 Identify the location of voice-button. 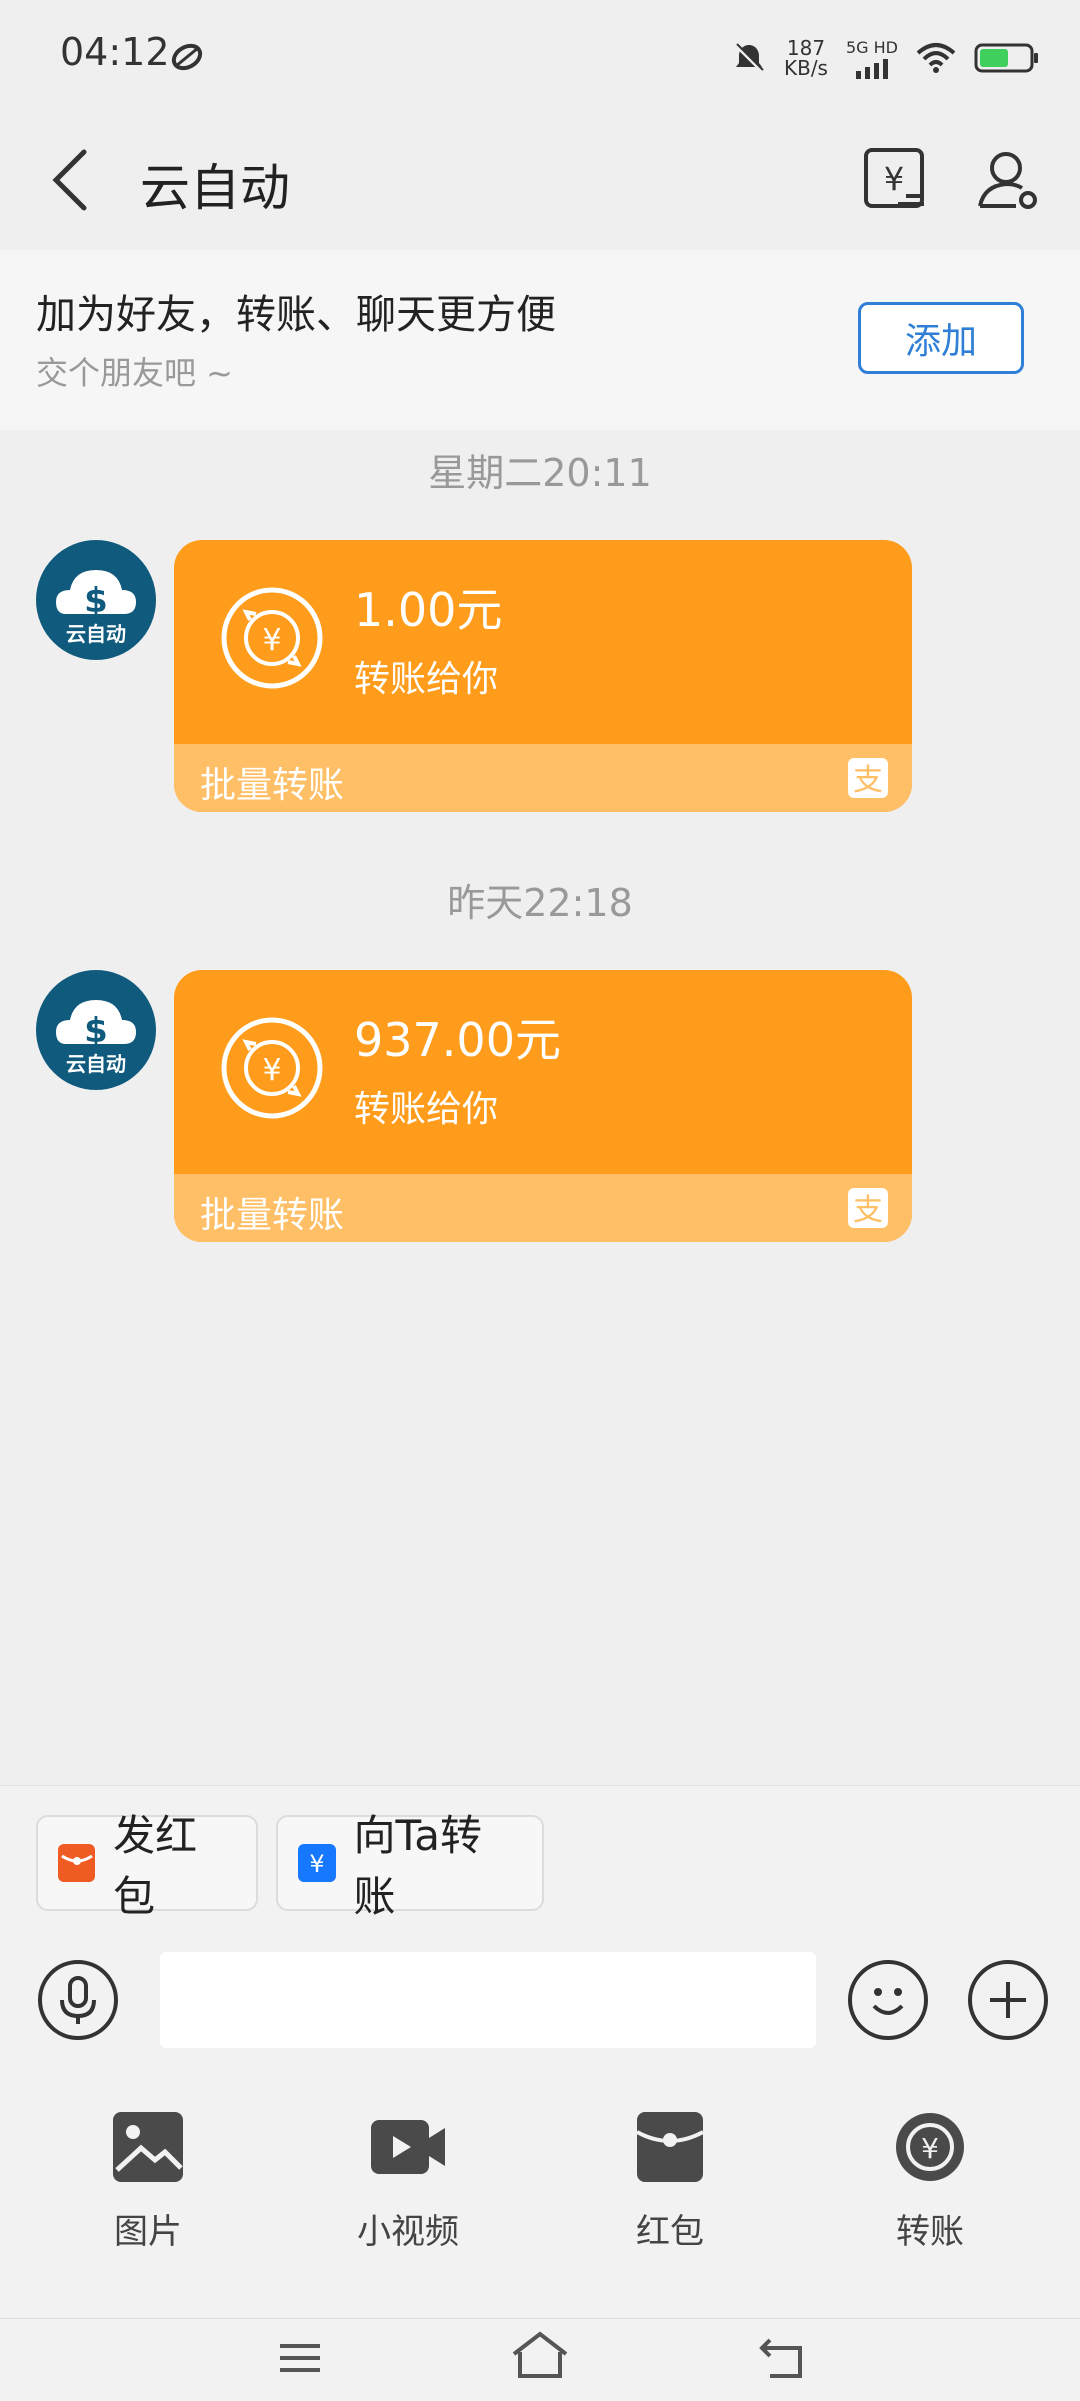
(78, 2000).